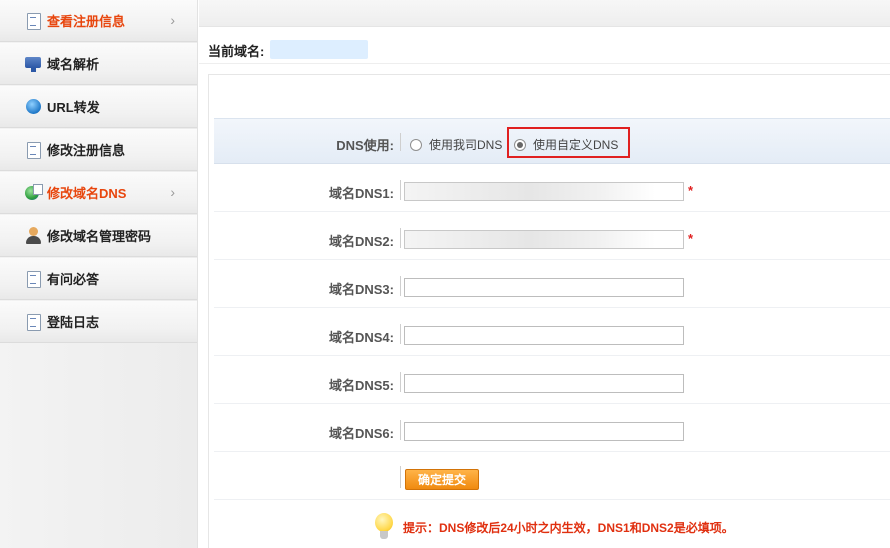  I want to click on sidebar-item-login-log: 登陆日志, so click(98, 322).